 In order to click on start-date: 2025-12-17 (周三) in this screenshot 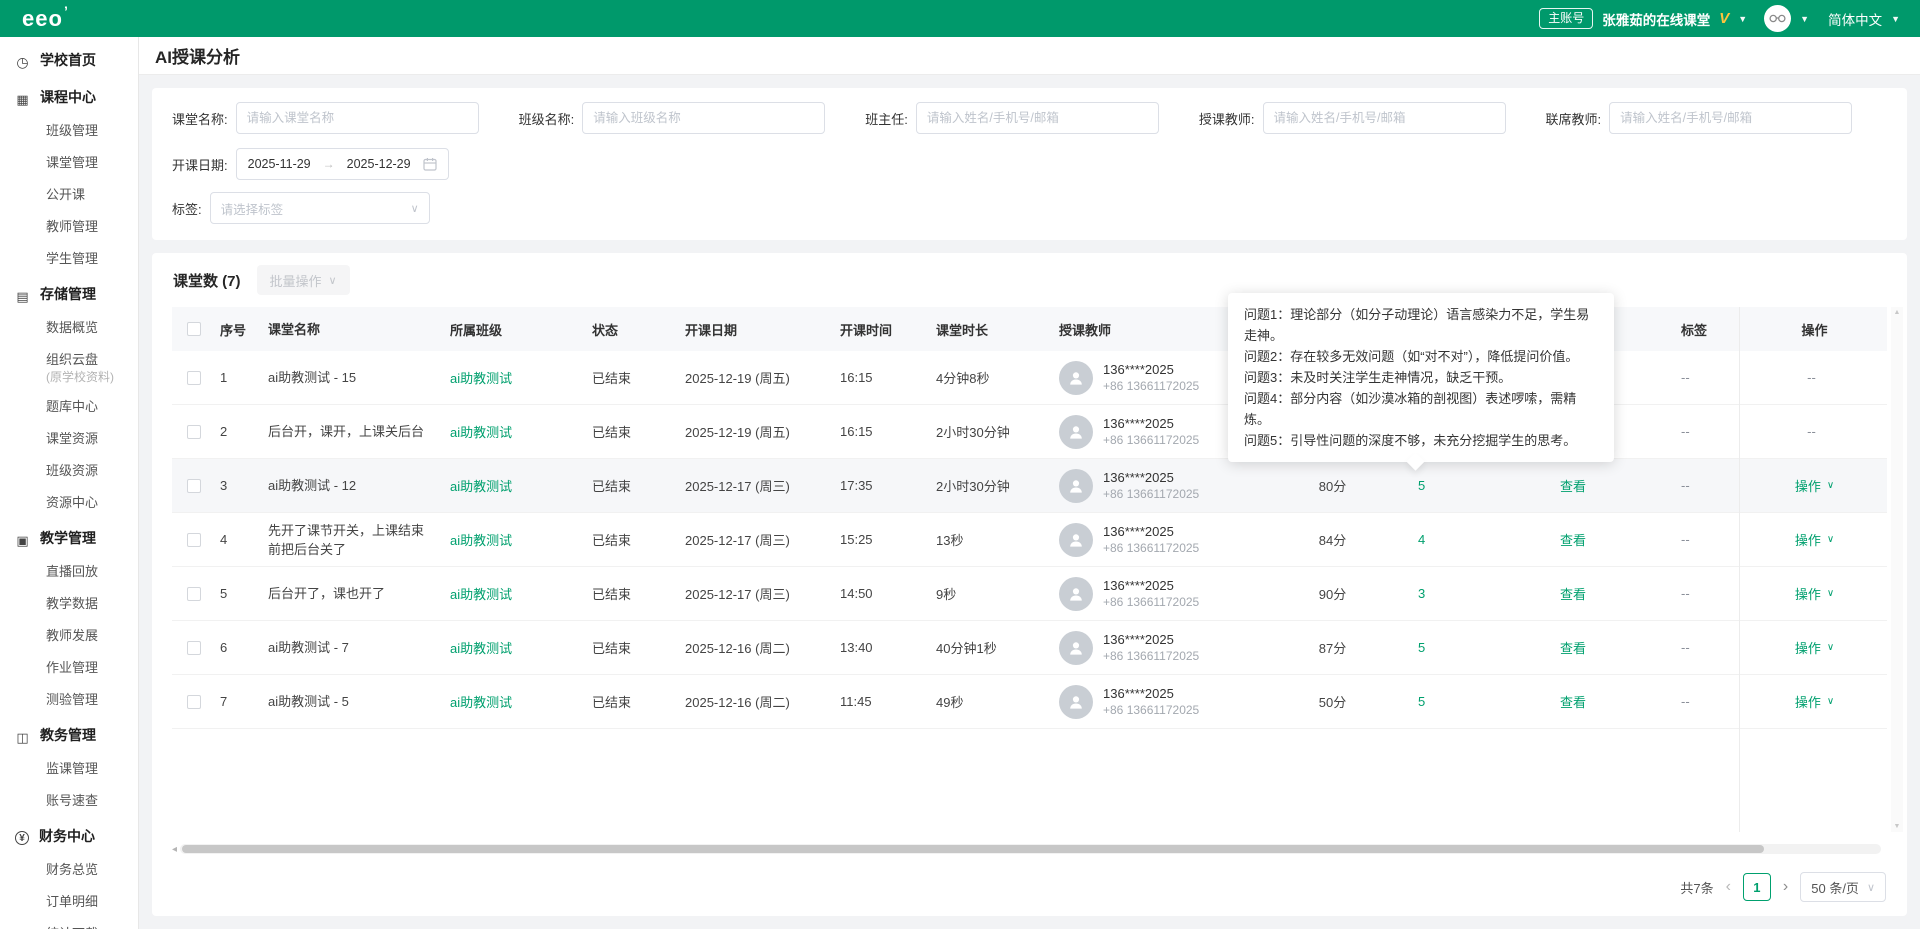, I will do `click(737, 486)`.